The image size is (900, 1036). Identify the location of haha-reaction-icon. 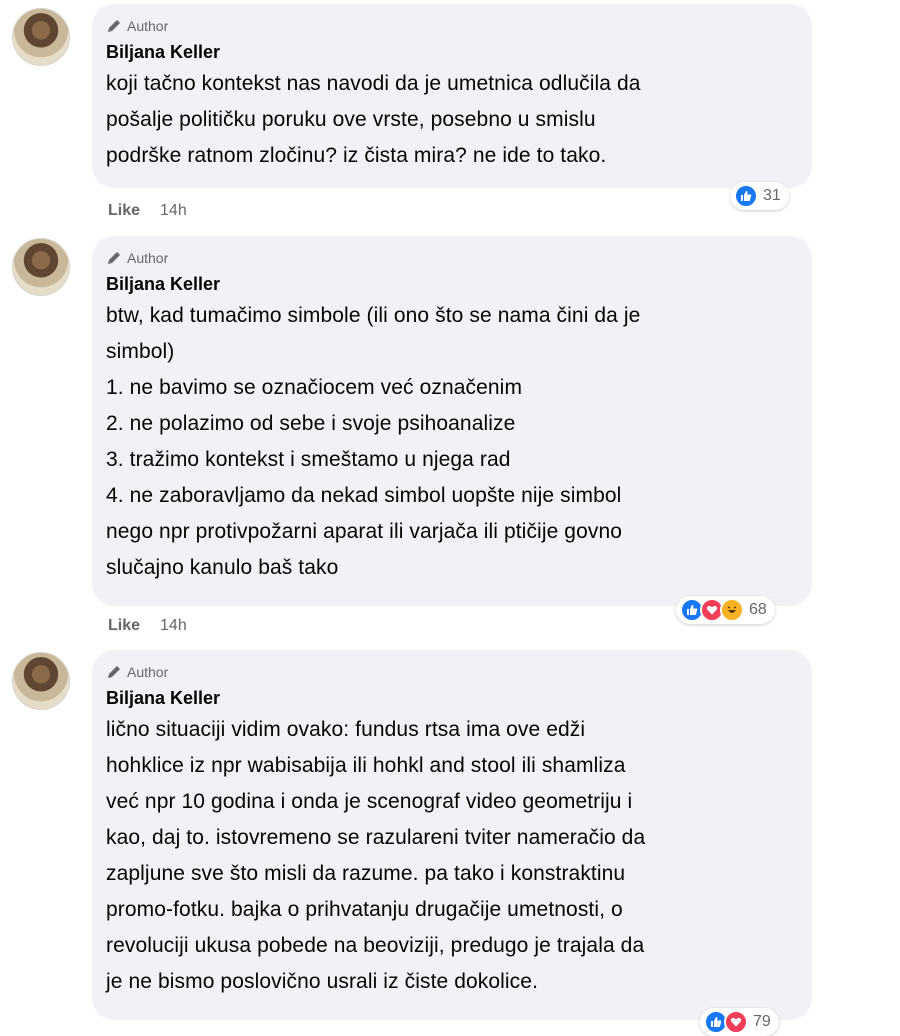
(732, 610).